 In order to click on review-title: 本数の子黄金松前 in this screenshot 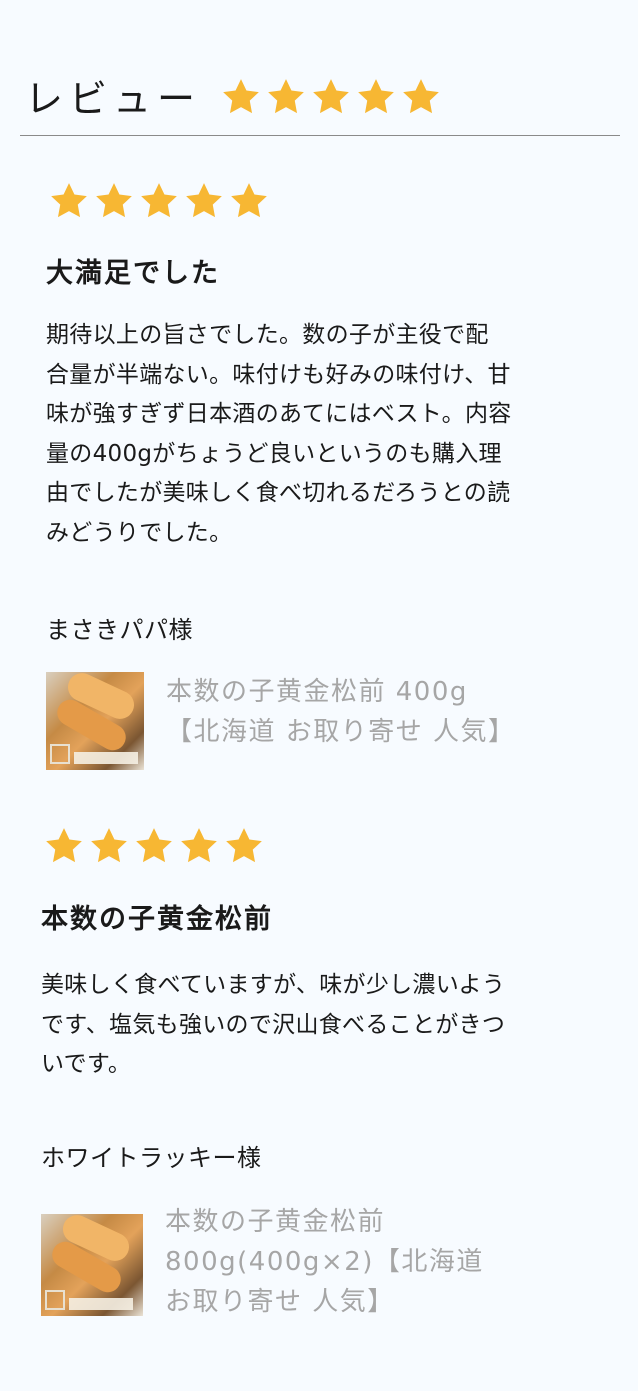, I will do `click(157, 919)`.